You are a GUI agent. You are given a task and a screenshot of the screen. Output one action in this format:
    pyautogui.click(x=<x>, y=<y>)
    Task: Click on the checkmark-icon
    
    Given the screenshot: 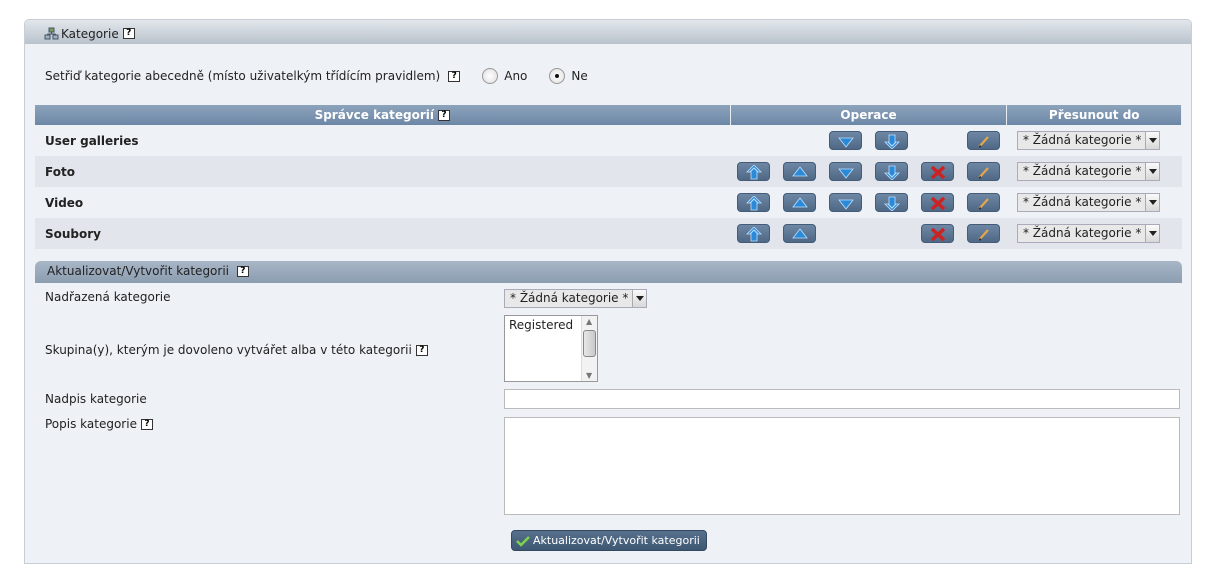 What is the action you would take?
    pyautogui.click(x=523, y=541)
    